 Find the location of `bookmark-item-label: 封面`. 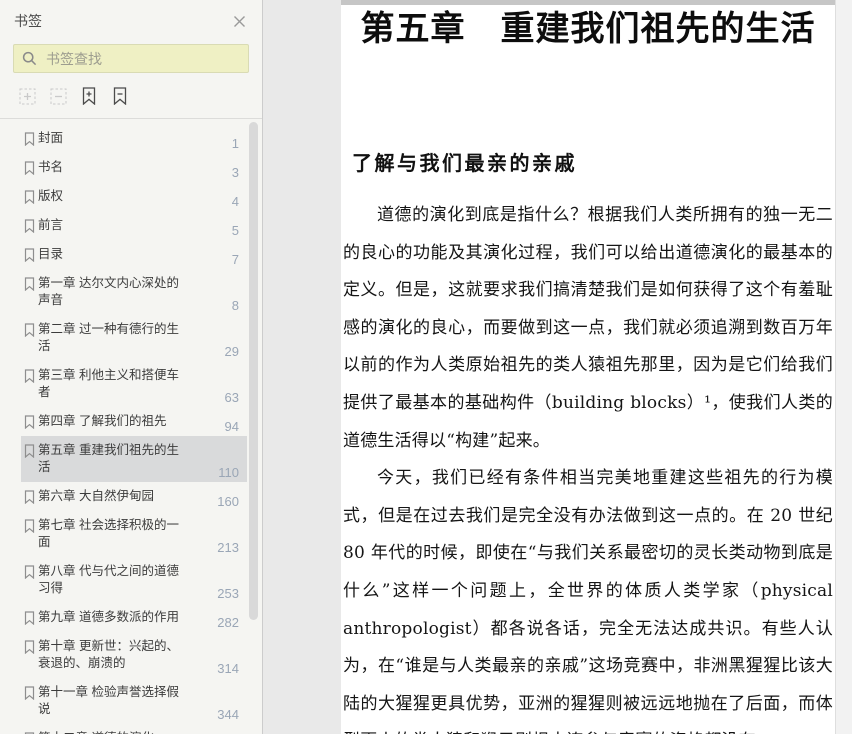

bookmark-item-label: 封面 is located at coordinates (51, 138).